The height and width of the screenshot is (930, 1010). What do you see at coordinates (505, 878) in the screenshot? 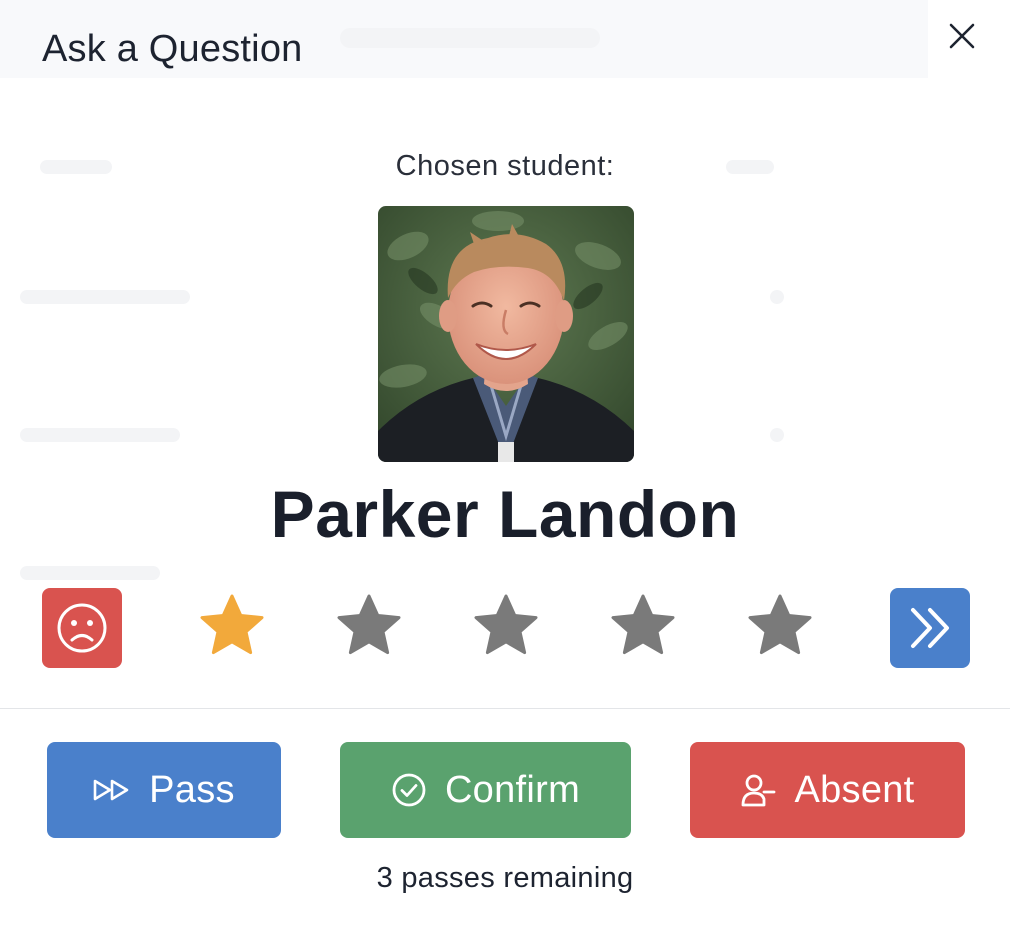
I see `passes-remaining-text: 3 passes remaining` at bounding box center [505, 878].